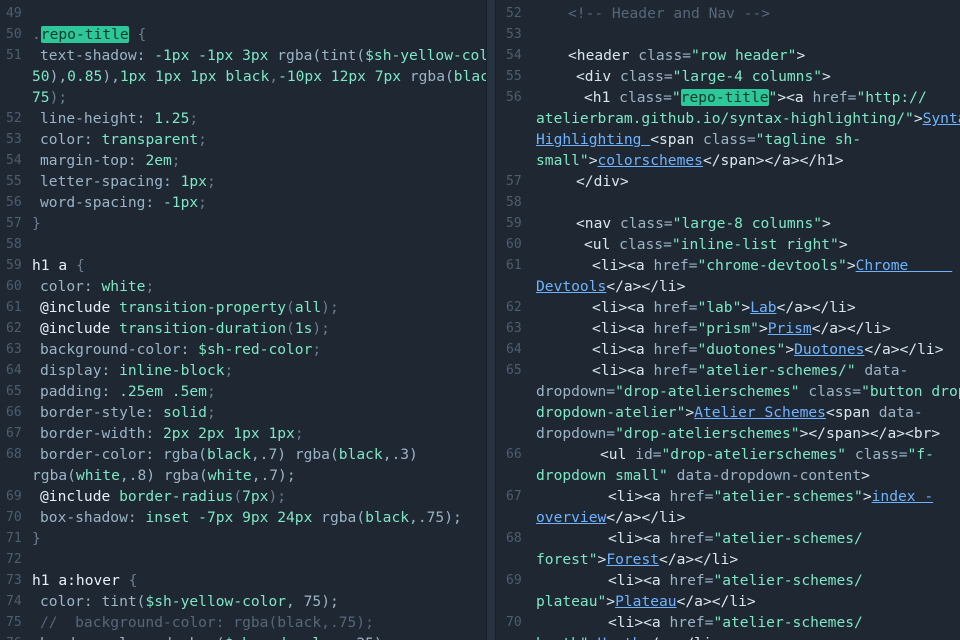  I want to click on code-line: 61 <li><a href="chrome-devtools">Chrome, so click(728, 265).